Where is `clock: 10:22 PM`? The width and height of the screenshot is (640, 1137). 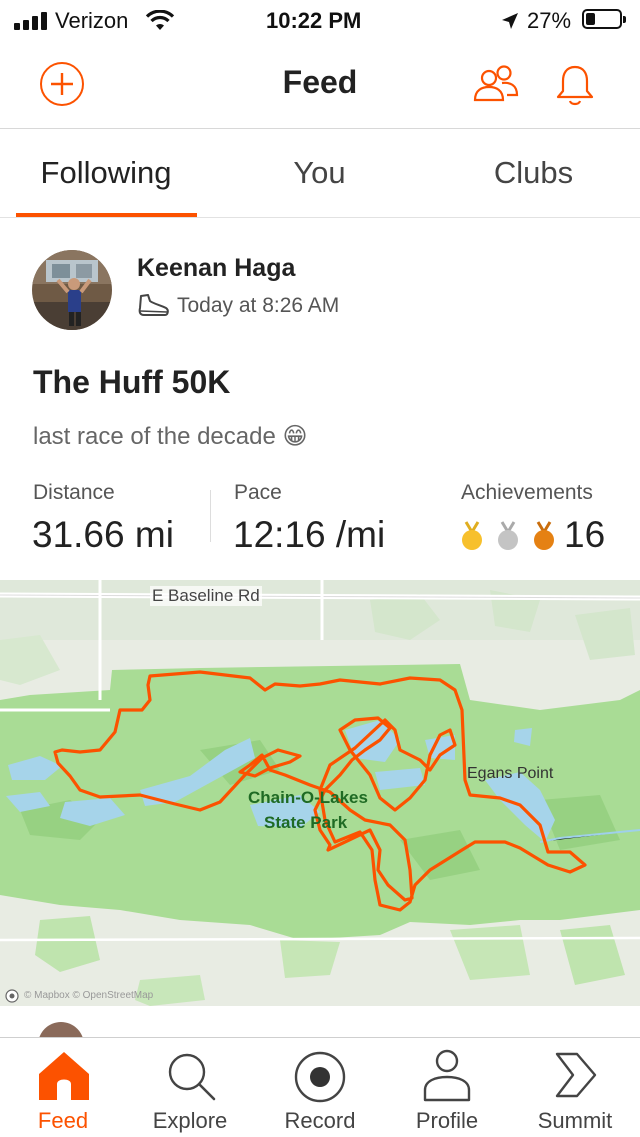
clock: 10:22 PM is located at coordinates (314, 20).